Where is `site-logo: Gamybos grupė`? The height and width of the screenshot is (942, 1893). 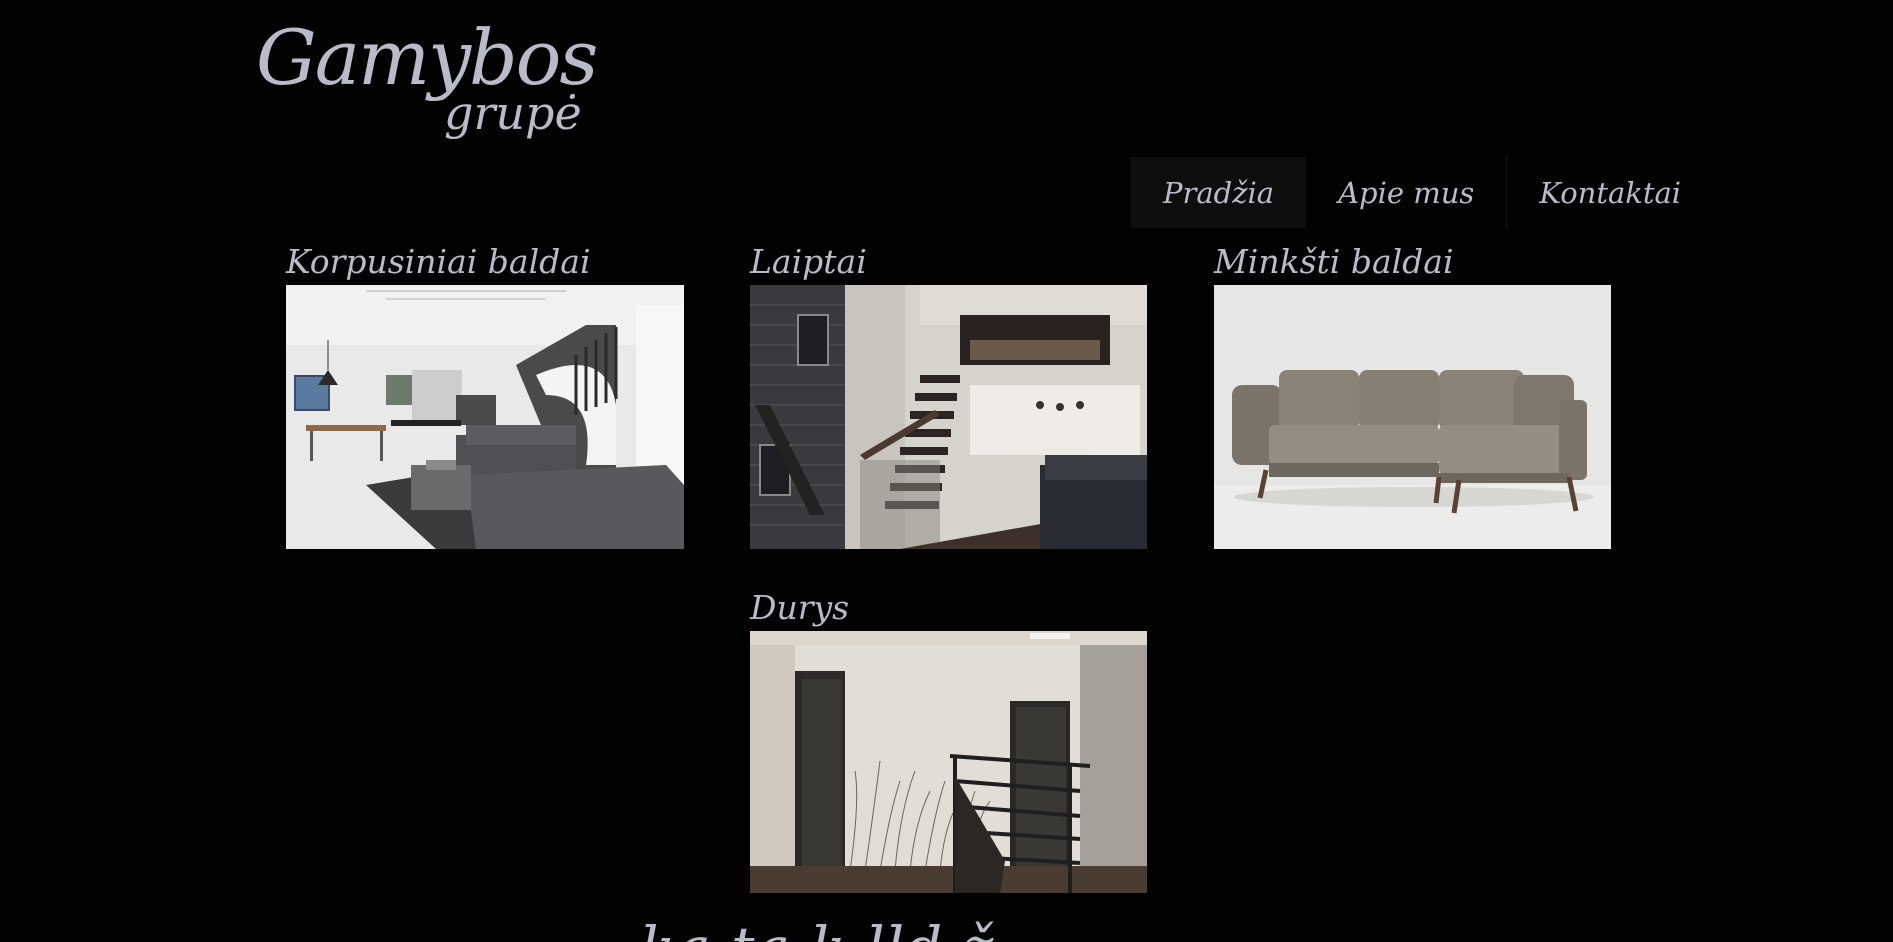 site-logo: Gamybos grupė is located at coordinates (427, 78).